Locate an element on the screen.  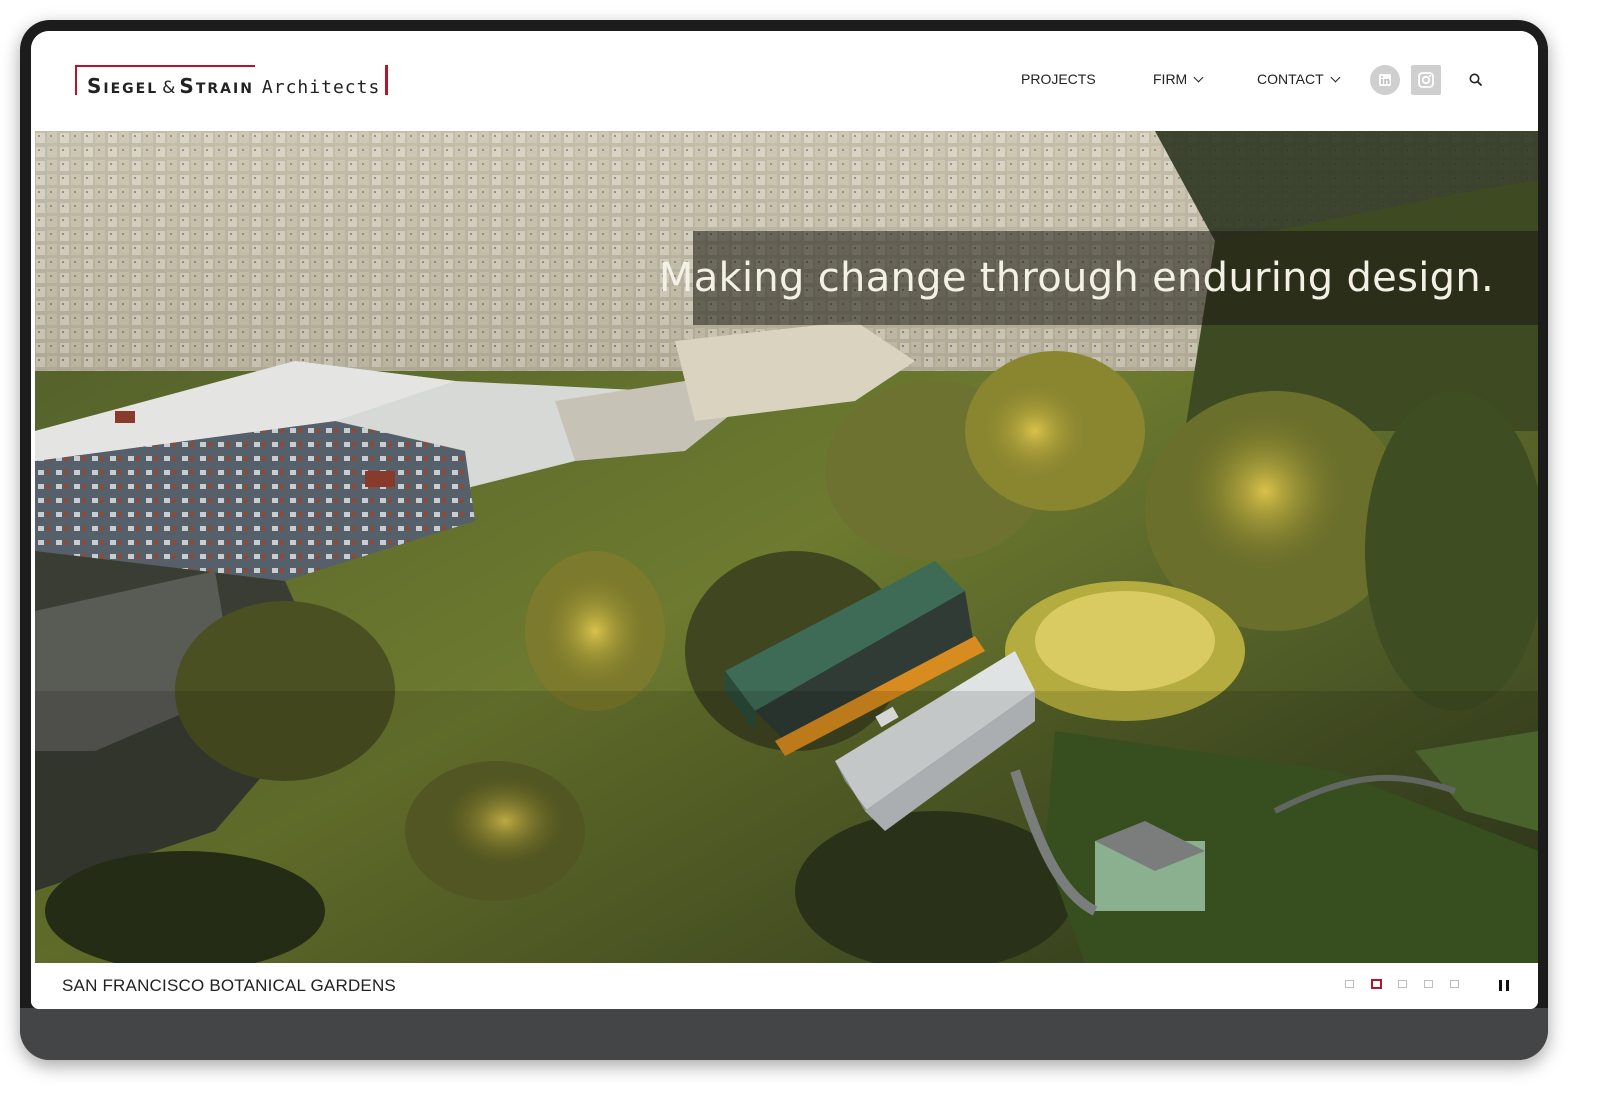
instagram-link is located at coordinates (1426, 80).